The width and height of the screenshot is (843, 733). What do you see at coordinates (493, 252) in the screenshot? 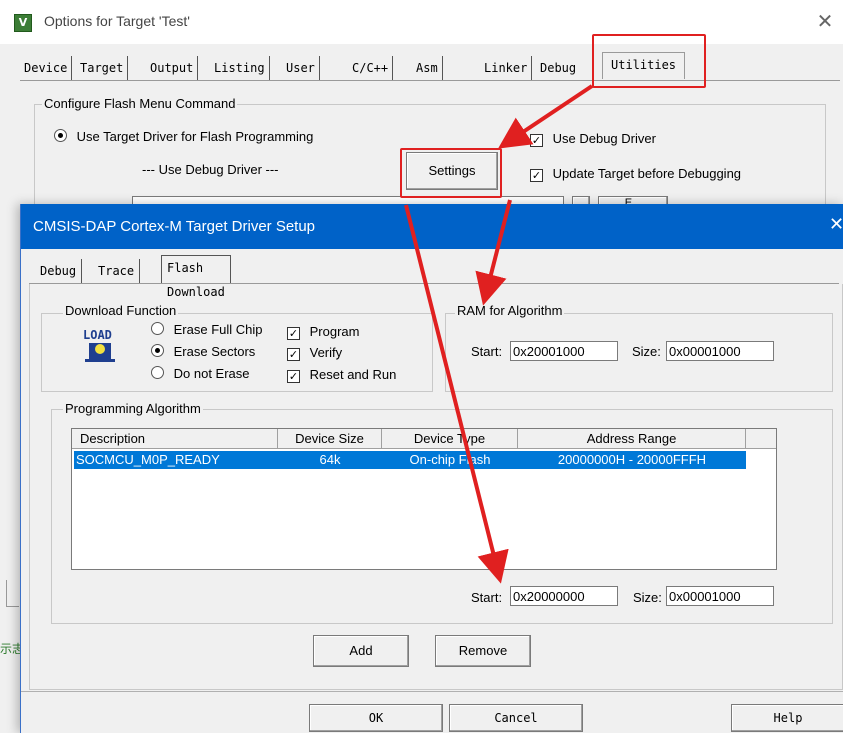
I see `arrow-to-ram` at bounding box center [493, 252].